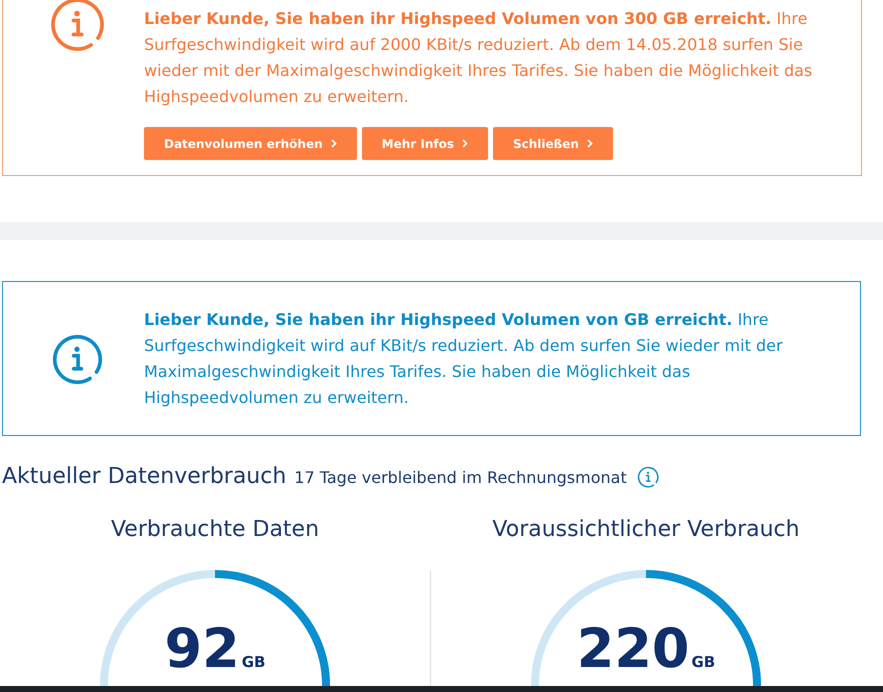  What do you see at coordinates (425, 143) in the screenshot?
I see `alert-button: Mehr Infos` at bounding box center [425, 143].